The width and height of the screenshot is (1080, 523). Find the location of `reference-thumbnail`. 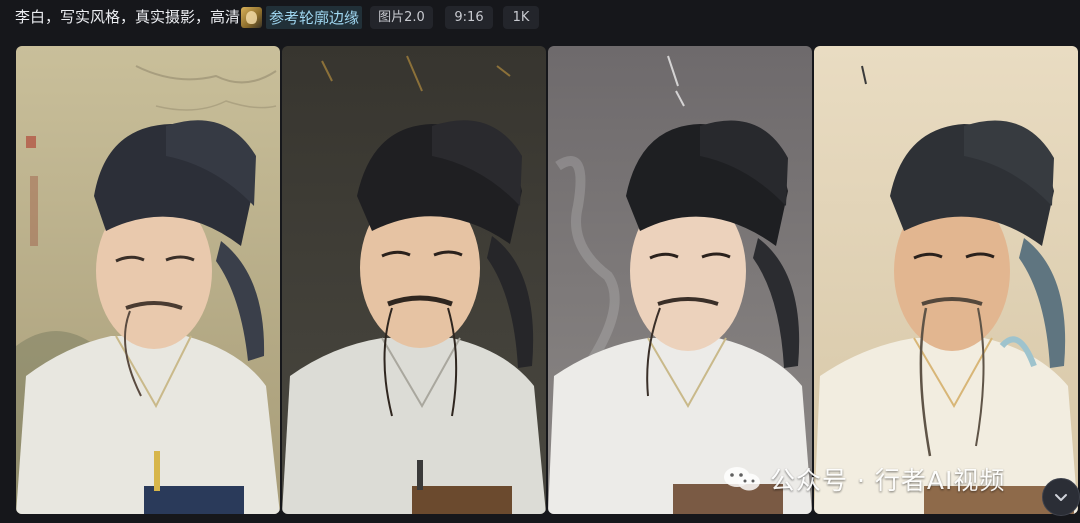

reference-thumbnail is located at coordinates (251, 17).